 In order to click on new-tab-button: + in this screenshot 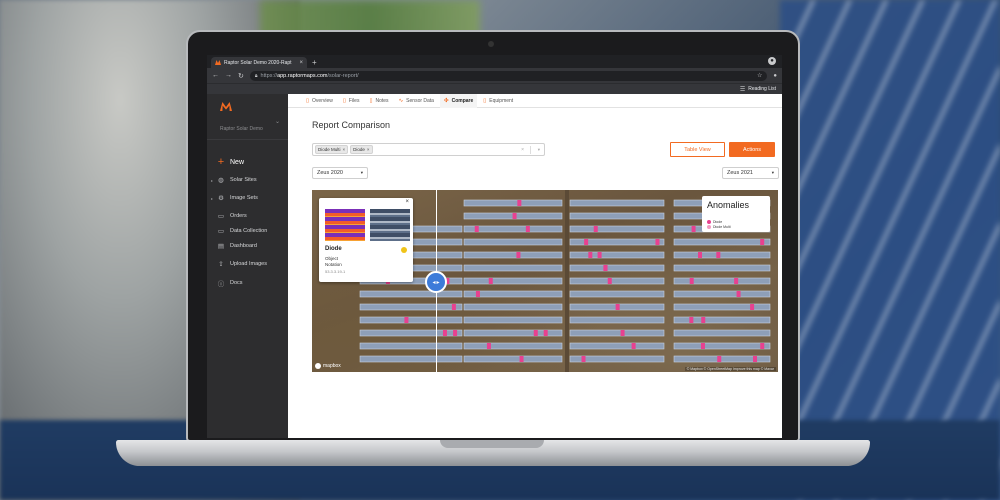, I will do `click(314, 62)`.